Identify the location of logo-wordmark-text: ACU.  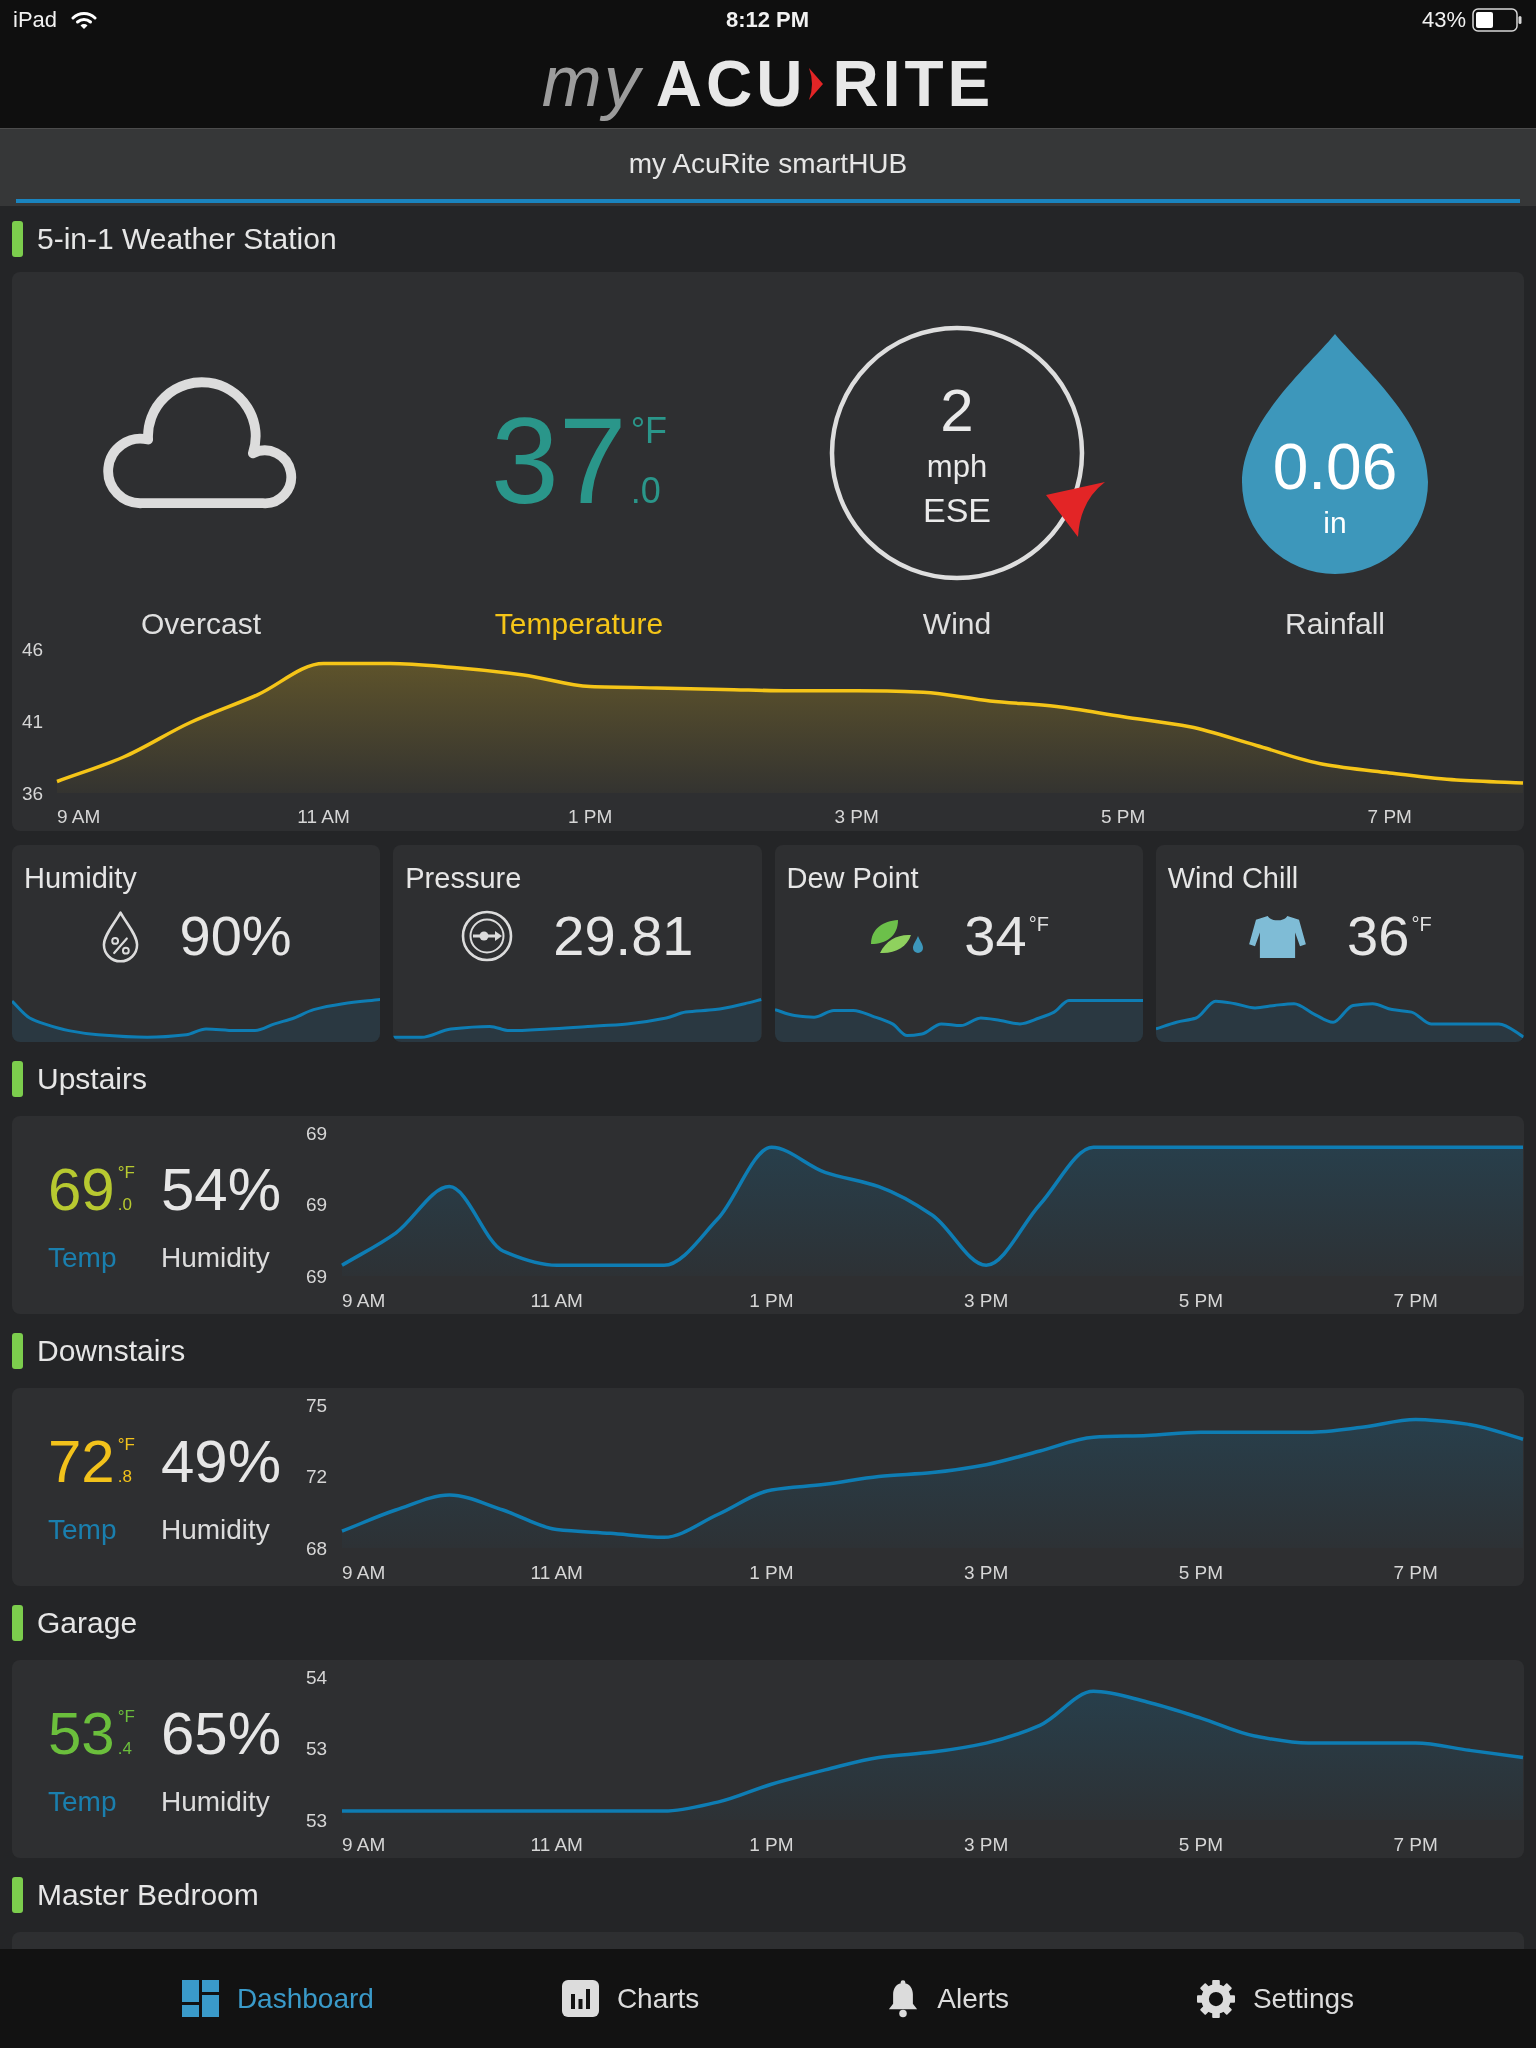
(731, 84).